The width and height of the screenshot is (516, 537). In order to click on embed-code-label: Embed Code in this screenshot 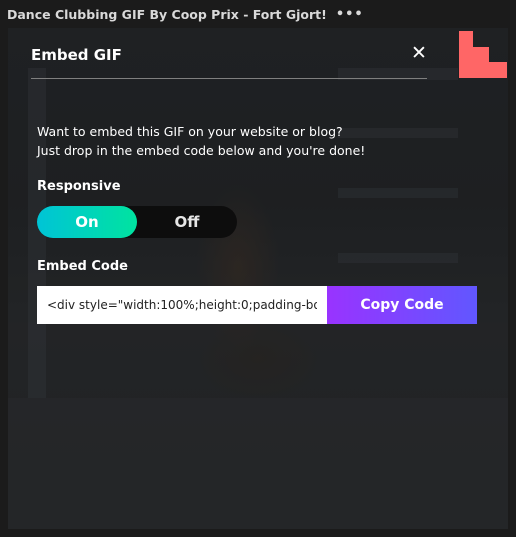, I will do `click(82, 266)`.